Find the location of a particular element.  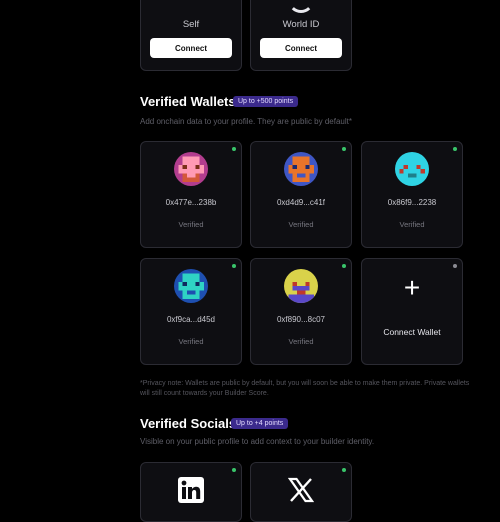

wallet-card: 0xf9ca...d45d Verified is located at coordinates (191, 311).